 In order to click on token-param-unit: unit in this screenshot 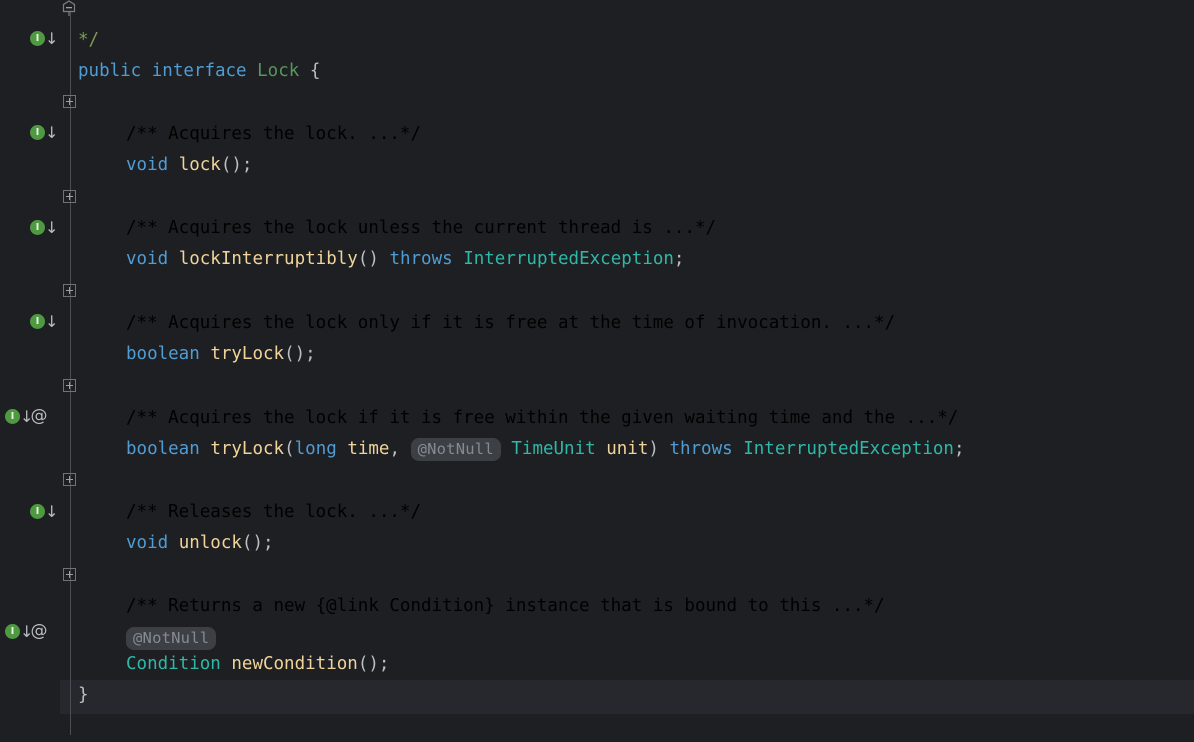, I will do `click(627, 449)`.